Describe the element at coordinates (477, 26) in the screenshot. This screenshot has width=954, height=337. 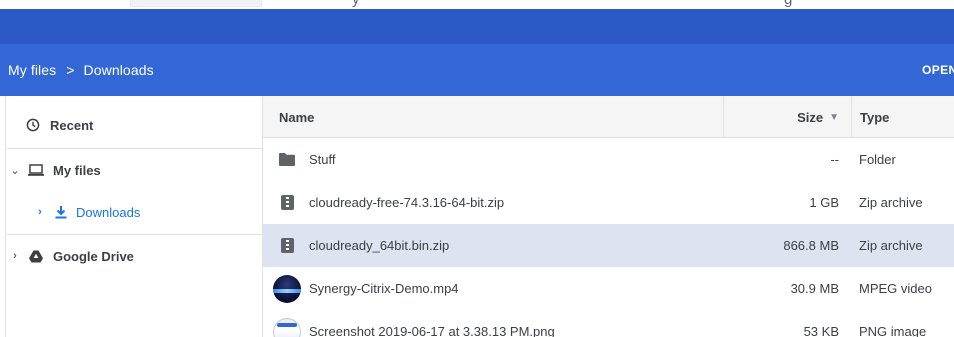
I see `window-titlebar` at that location.